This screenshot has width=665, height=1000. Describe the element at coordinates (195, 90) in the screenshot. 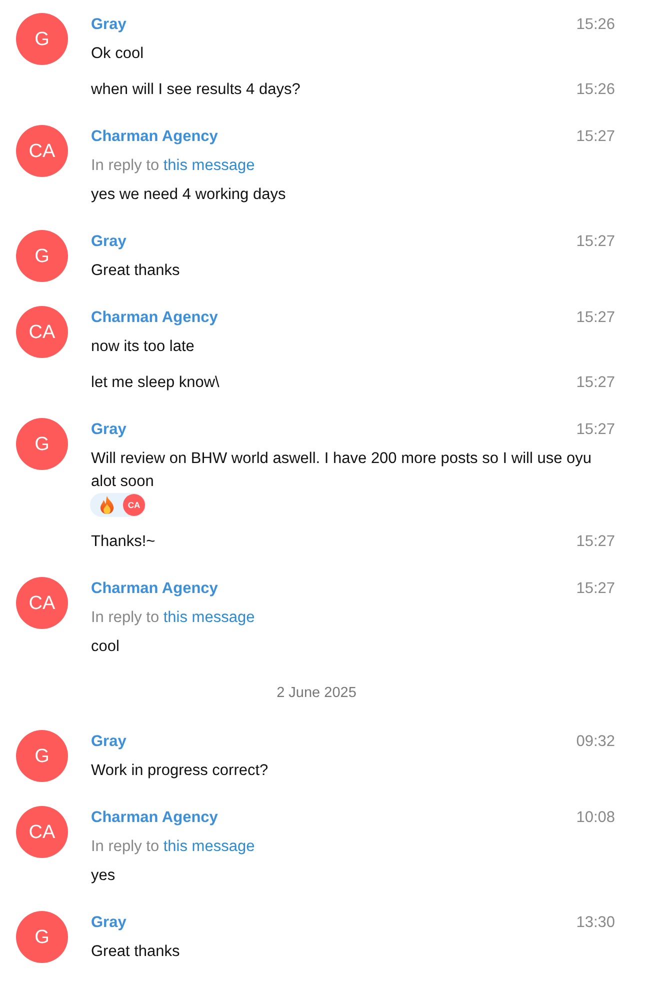

I see `message-text: when will I see results 4 days?` at that location.